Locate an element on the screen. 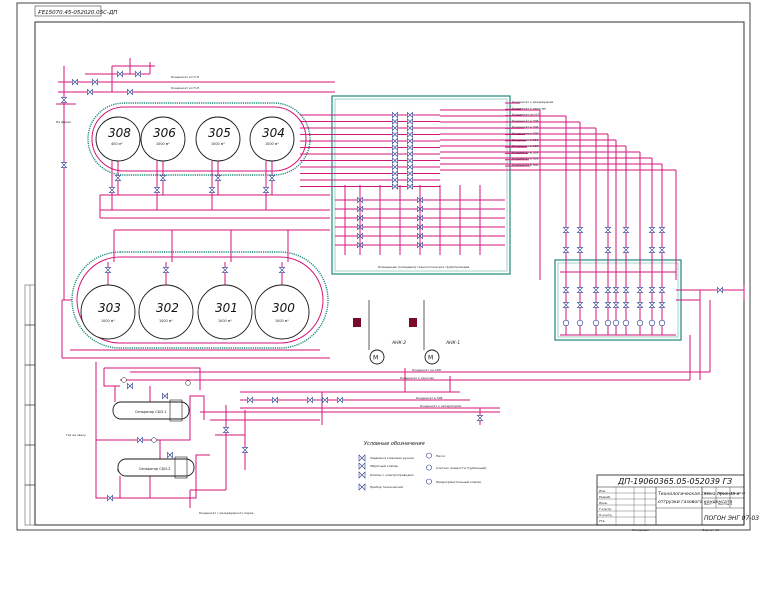 The width and height of the screenshot is (767, 604). line-label: Конденсат с резервуарного парка is located at coordinates (226, 513).